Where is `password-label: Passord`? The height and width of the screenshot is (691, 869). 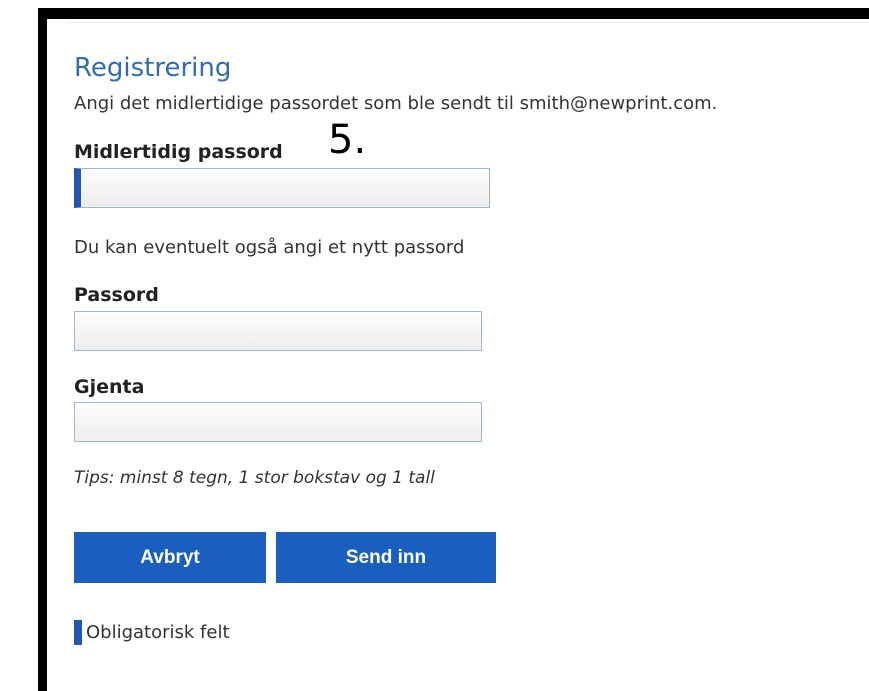 password-label: Passord is located at coordinates (116, 295).